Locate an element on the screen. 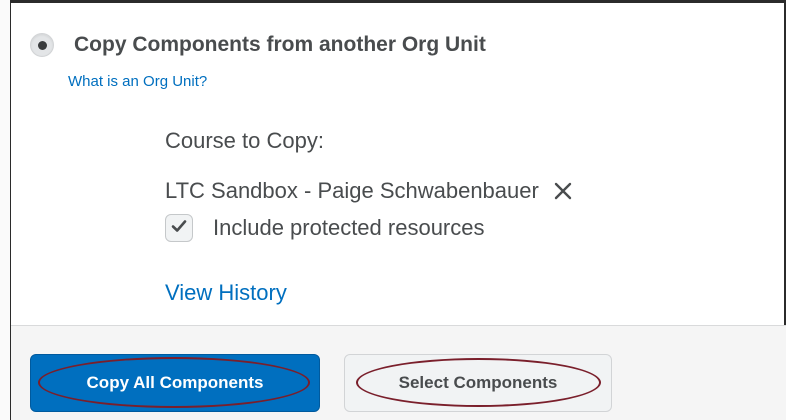 This screenshot has height=420, width=786. radio-button-selected is located at coordinates (42, 45).